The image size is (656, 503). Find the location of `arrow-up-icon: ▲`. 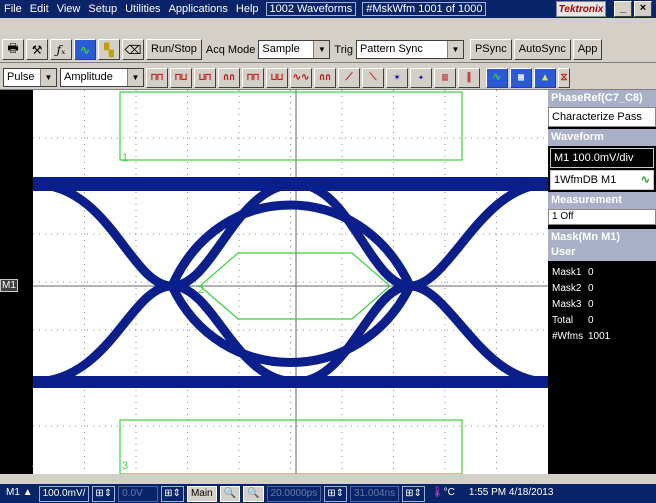

arrow-up-icon: ▲ is located at coordinates (27, 492).